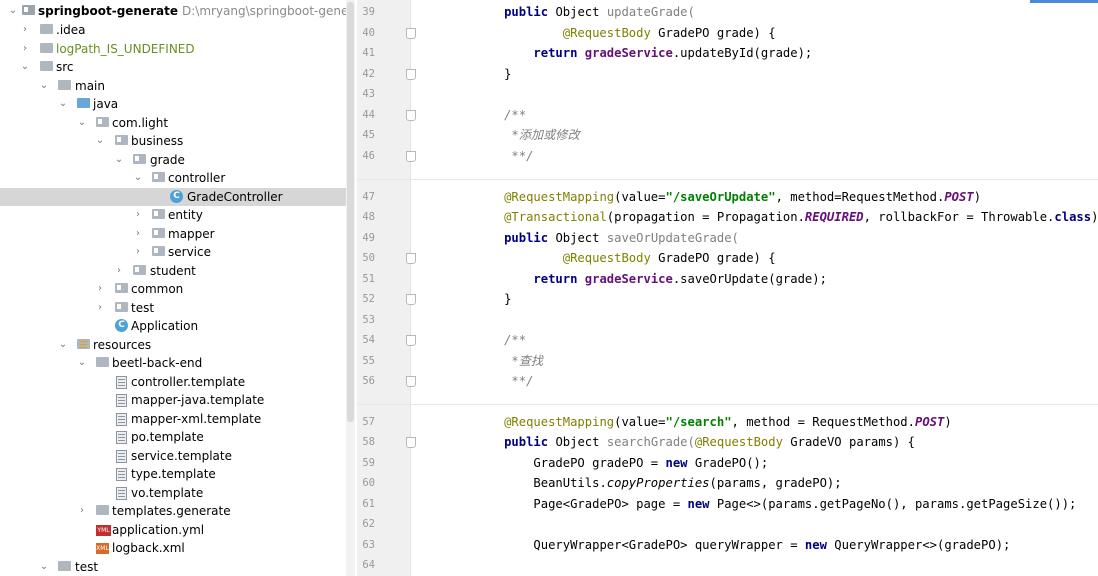 The height and width of the screenshot is (576, 1098). Describe the element at coordinates (522, 381) in the screenshot. I see `code-comment: **/` at that location.